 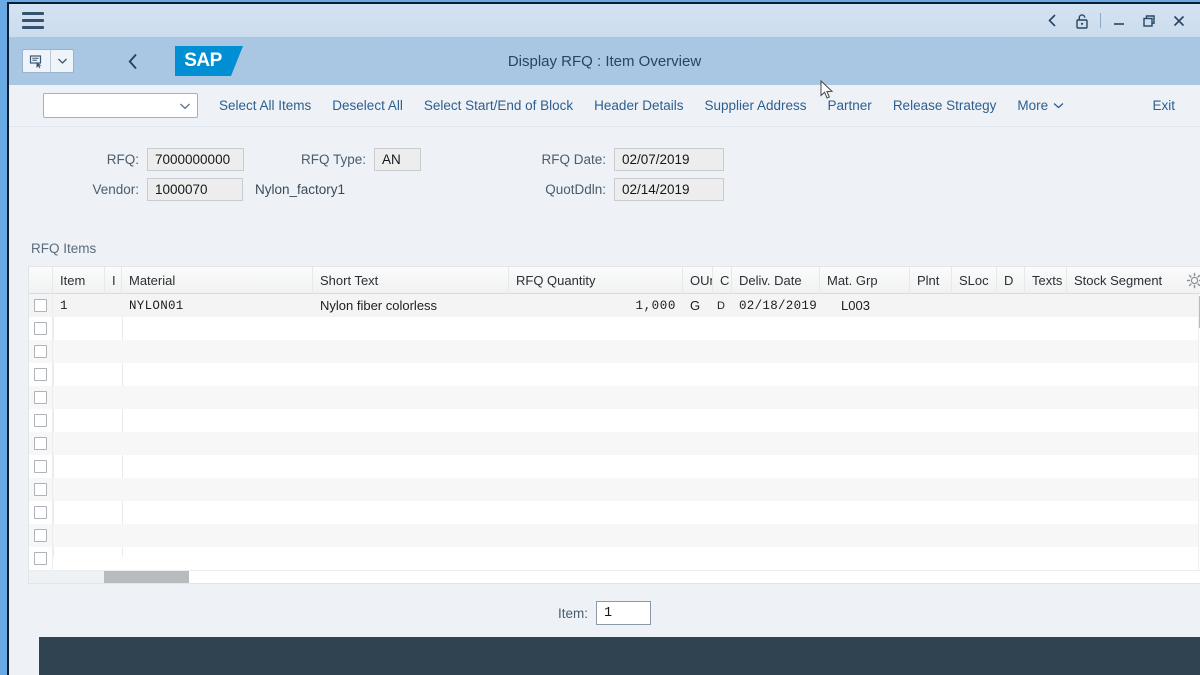 I want to click on column-header-oun: OUn, so click(x=698, y=280).